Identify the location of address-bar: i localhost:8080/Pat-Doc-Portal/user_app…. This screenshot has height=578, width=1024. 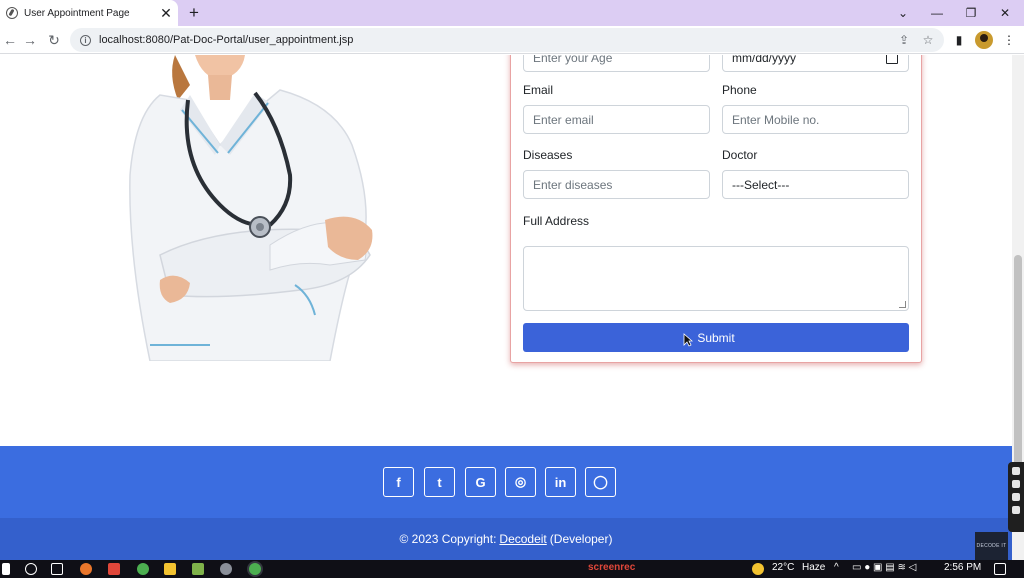
(507, 40).